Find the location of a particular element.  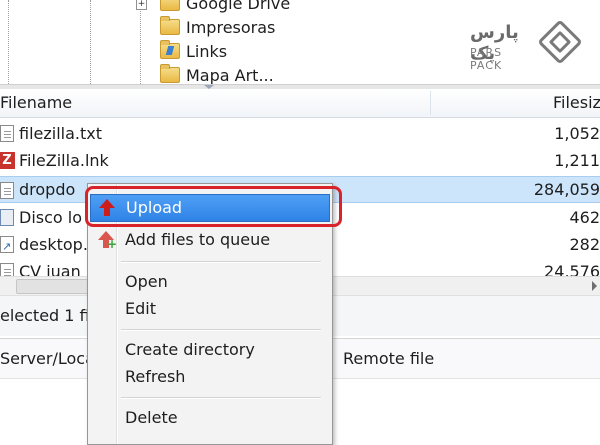

menu-item-label: Add files to queue is located at coordinates (198, 239).